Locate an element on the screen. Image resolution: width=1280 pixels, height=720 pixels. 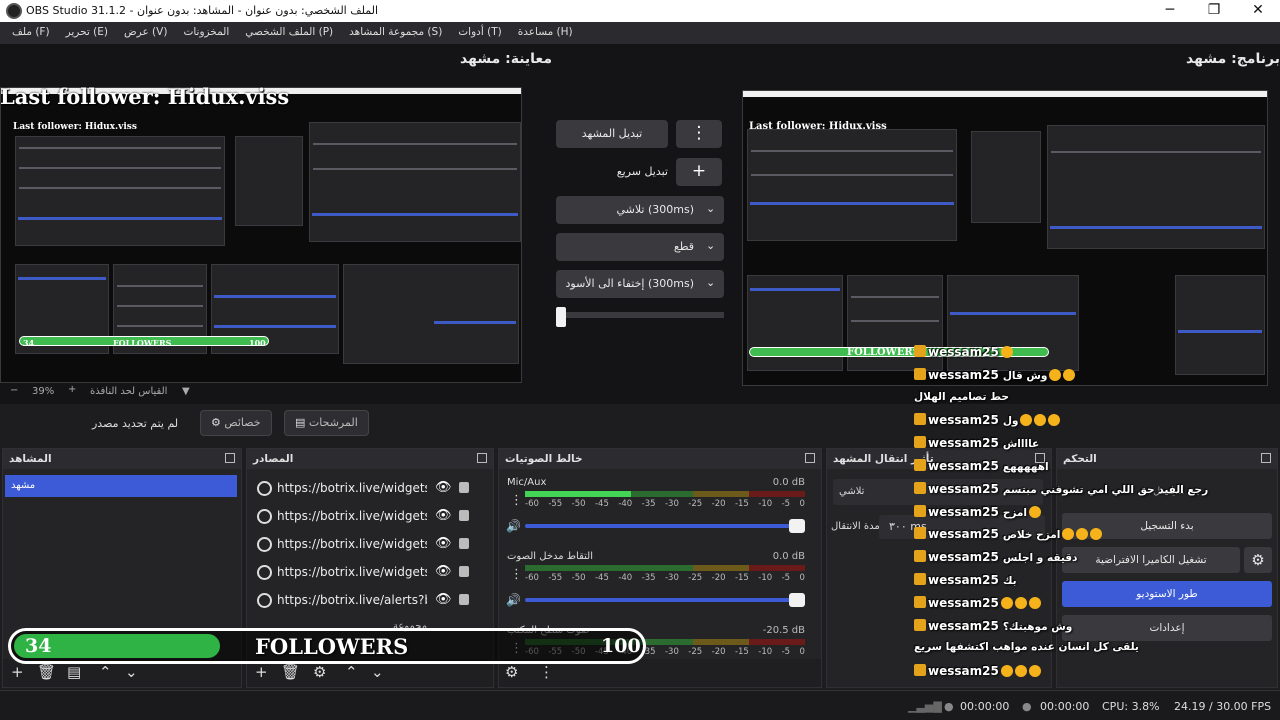
filters-button: ▤ المرشحات is located at coordinates (326, 423).